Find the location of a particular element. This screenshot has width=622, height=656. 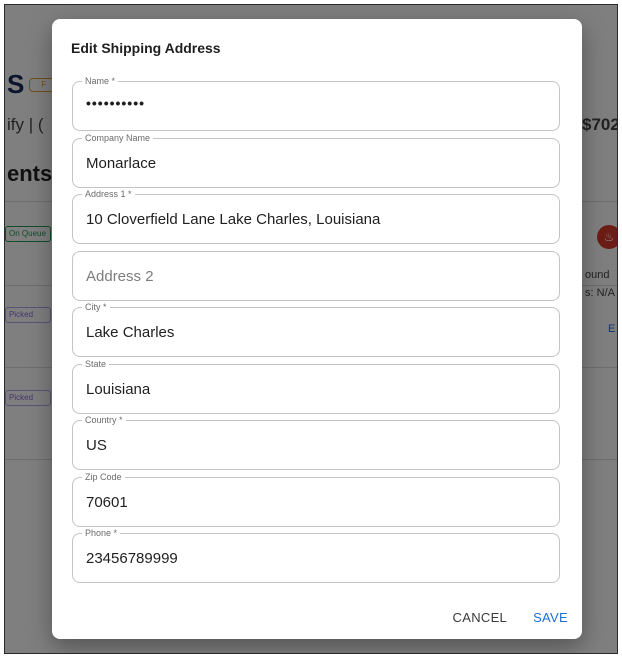

zip-code-field: Zip Code 70601 is located at coordinates (316, 499).